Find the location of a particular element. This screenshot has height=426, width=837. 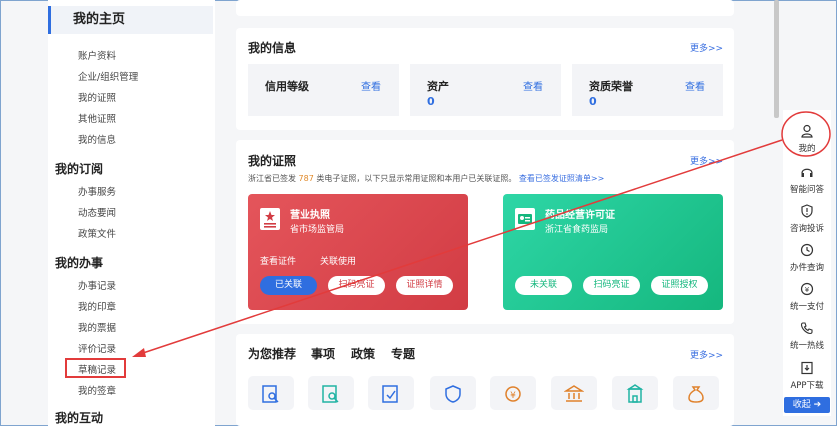

shield-exclaim-icon is located at coordinates (807, 211).